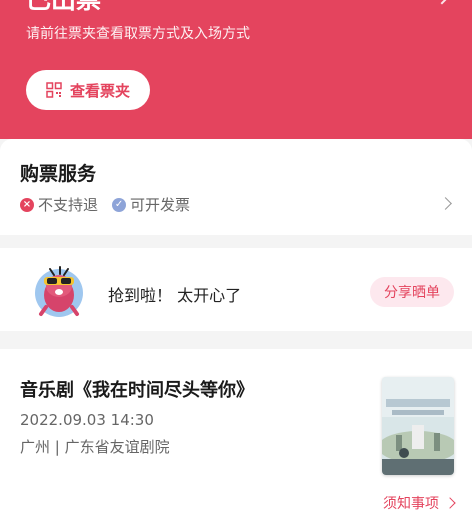 The height and width of the screenshot is (529, 472). Describe the element at coordinates (412, 292) in the screenshot. I see `share-order-button: 分享晒单` at that location.